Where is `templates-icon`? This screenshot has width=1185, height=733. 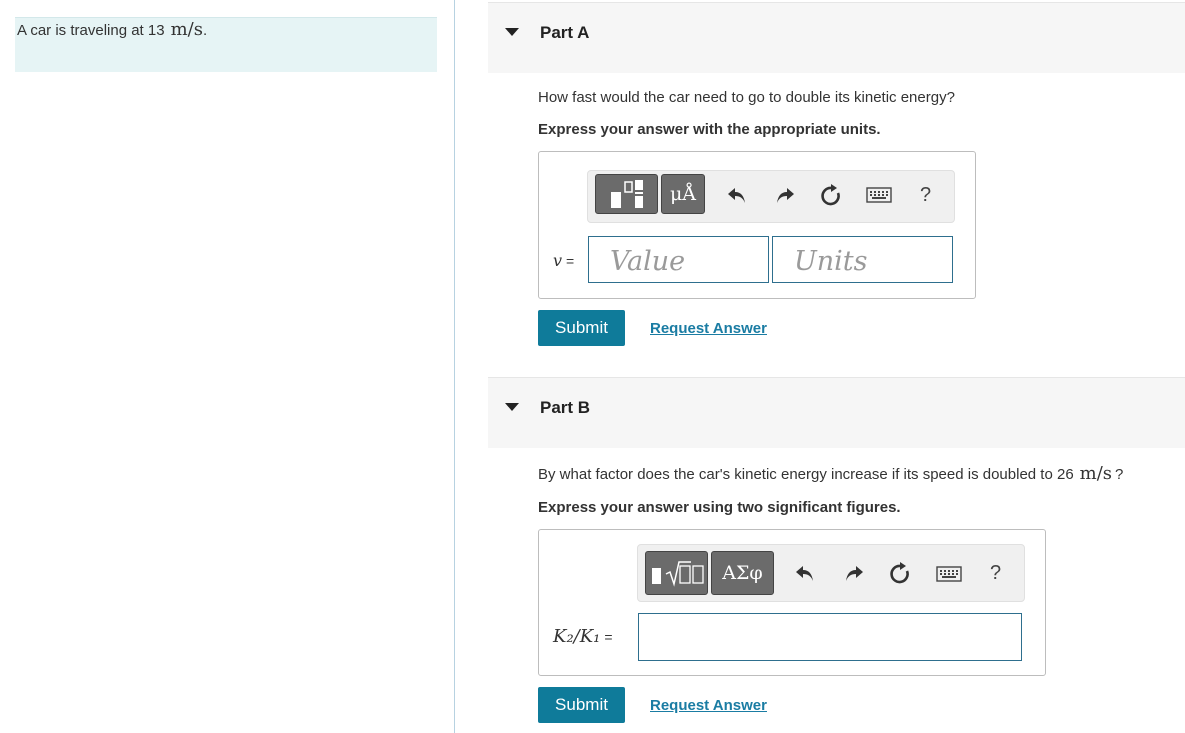 templates-icon is located at coordinates (626, 194).